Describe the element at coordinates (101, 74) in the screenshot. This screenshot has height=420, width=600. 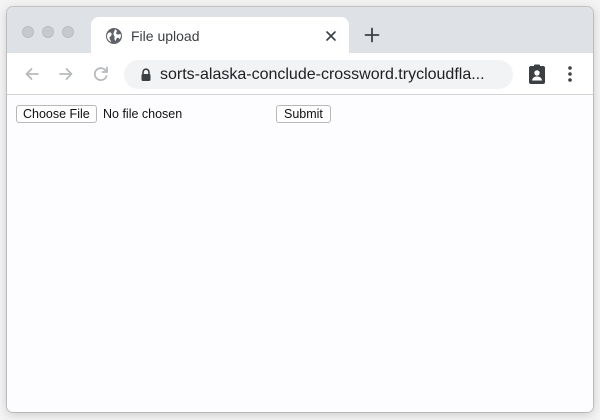
I see `reload-icon` at that location.